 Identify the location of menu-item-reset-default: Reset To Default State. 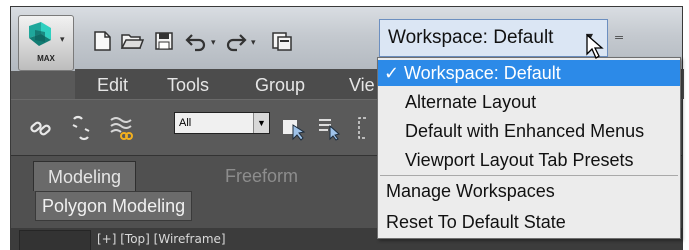
(529, 222).